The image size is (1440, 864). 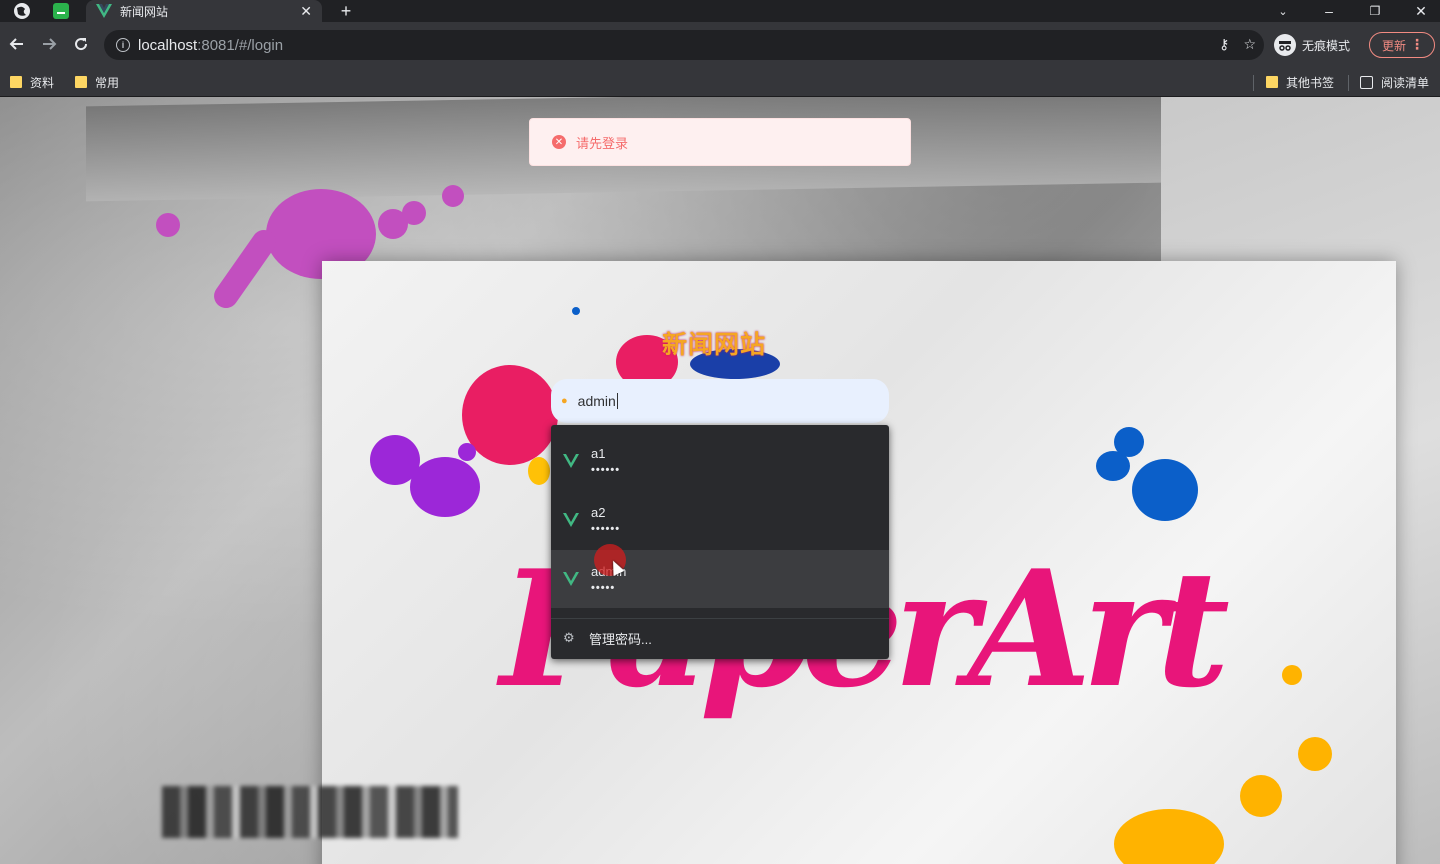 What do you see at coordinates (22, 11) in the screenshot?
I see `globe-icon` at bounding box center [22, 11].